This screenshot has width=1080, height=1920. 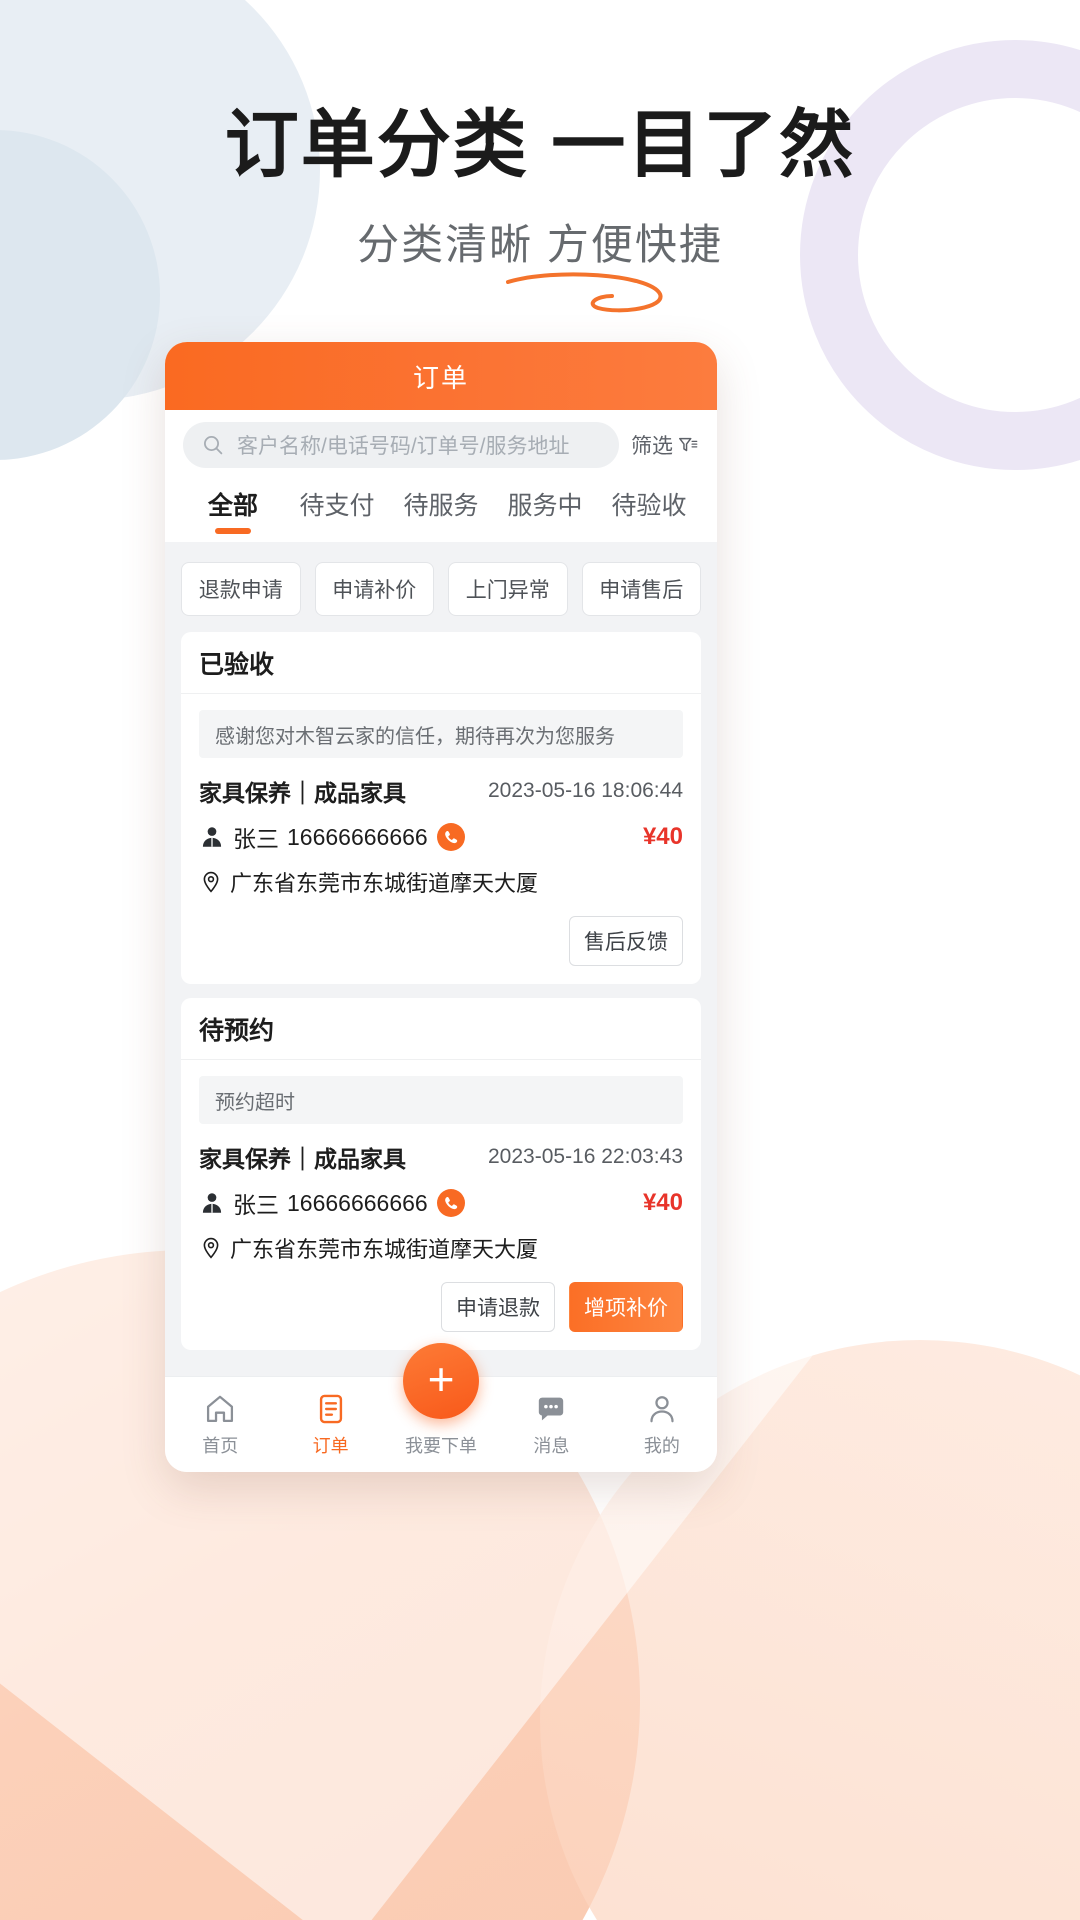 I want to click on status-tabs: 全部 待支付 待服务 服务中 待验收, so click(x=441, y=511).